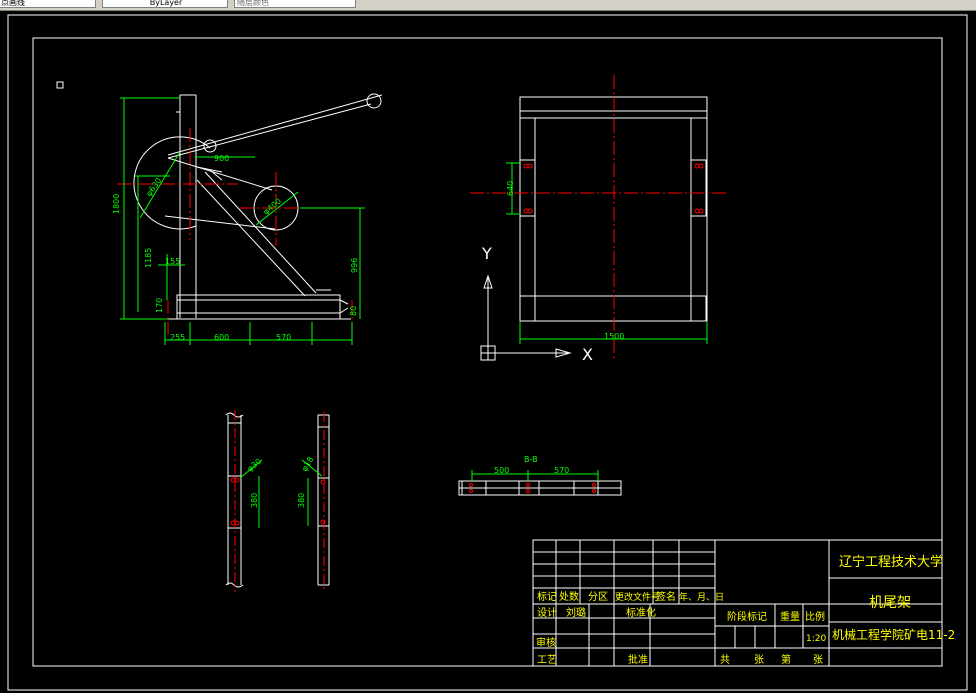 Image resolution: width=976 pixels, height=693 pixels. I want to click on tb-header-mark: 标记, so click(547, 597).